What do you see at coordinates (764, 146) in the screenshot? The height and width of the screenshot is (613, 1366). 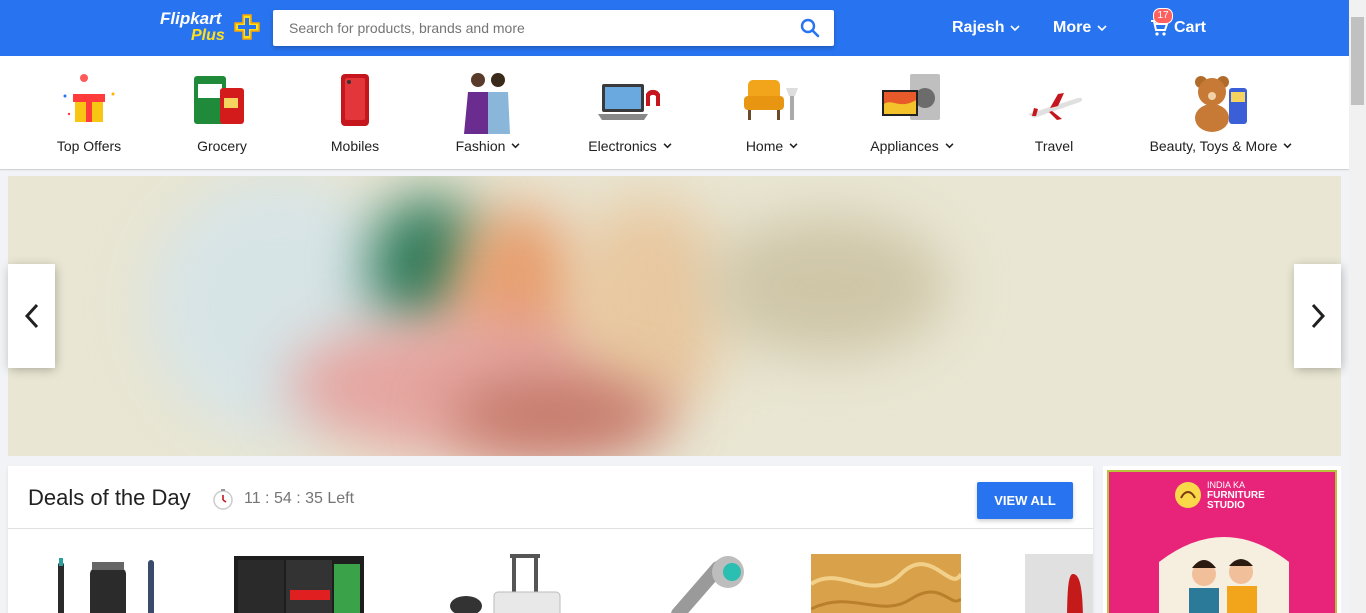 I see `category-label: Home` at bounding box center [764, 146].